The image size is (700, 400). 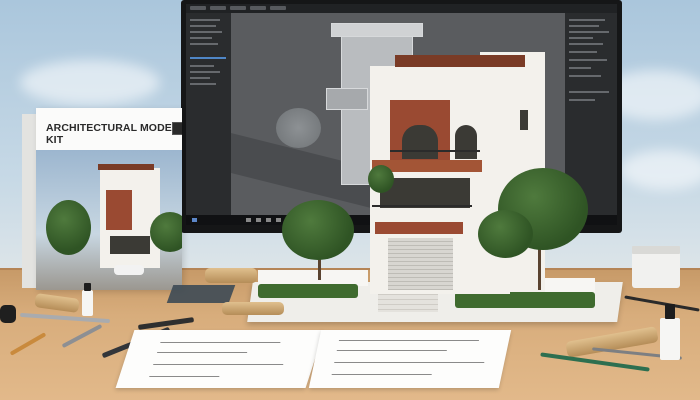 I want to click on cutting-mat, so click(x=201, y=294).